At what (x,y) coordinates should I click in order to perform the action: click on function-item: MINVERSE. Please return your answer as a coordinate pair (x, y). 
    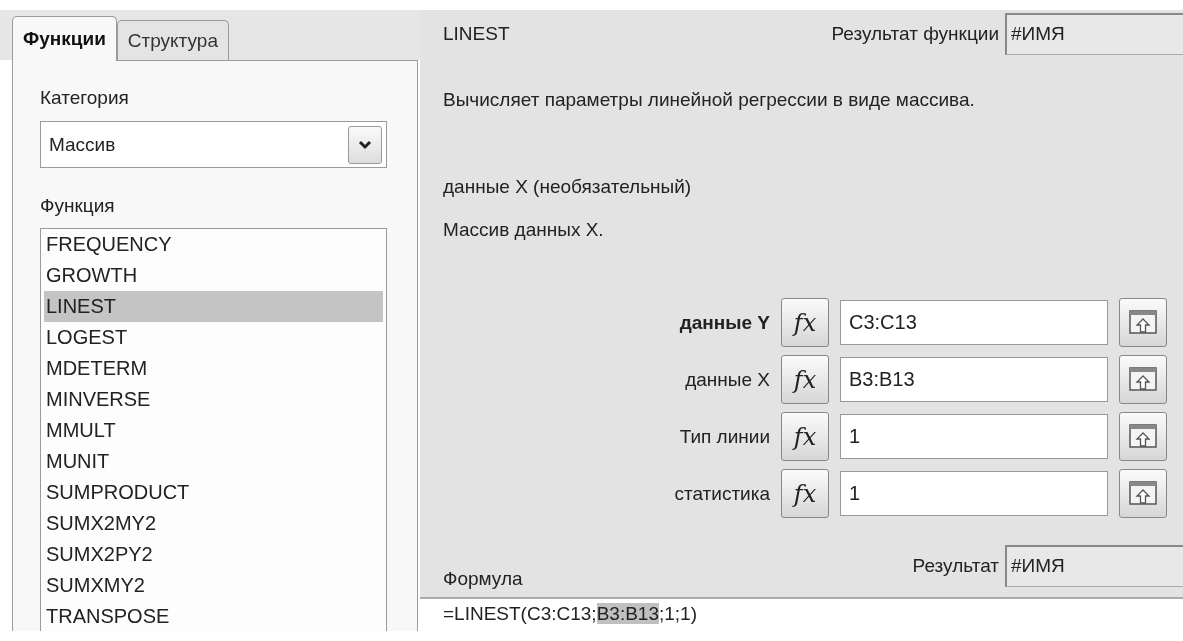
    Looking at the image, I should click on (213, 399).